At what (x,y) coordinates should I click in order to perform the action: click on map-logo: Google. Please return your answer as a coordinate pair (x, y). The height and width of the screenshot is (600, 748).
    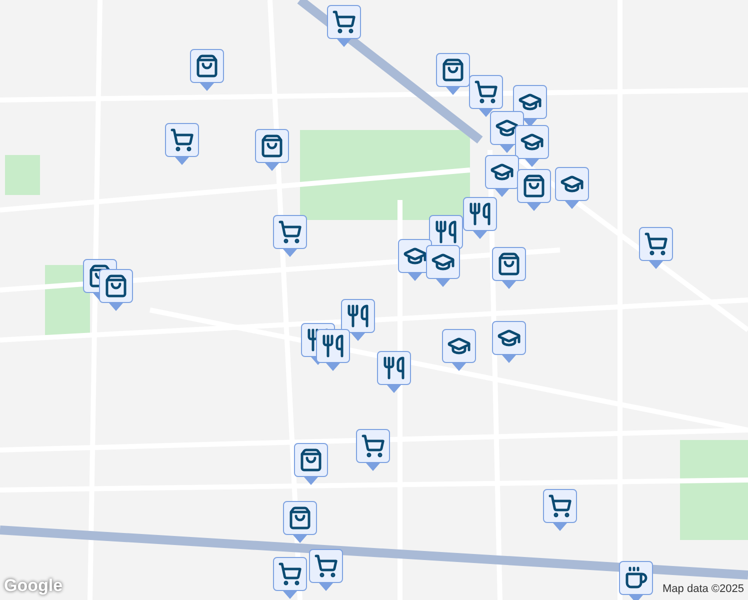
    Looking at the image, I should click on (33, 585).